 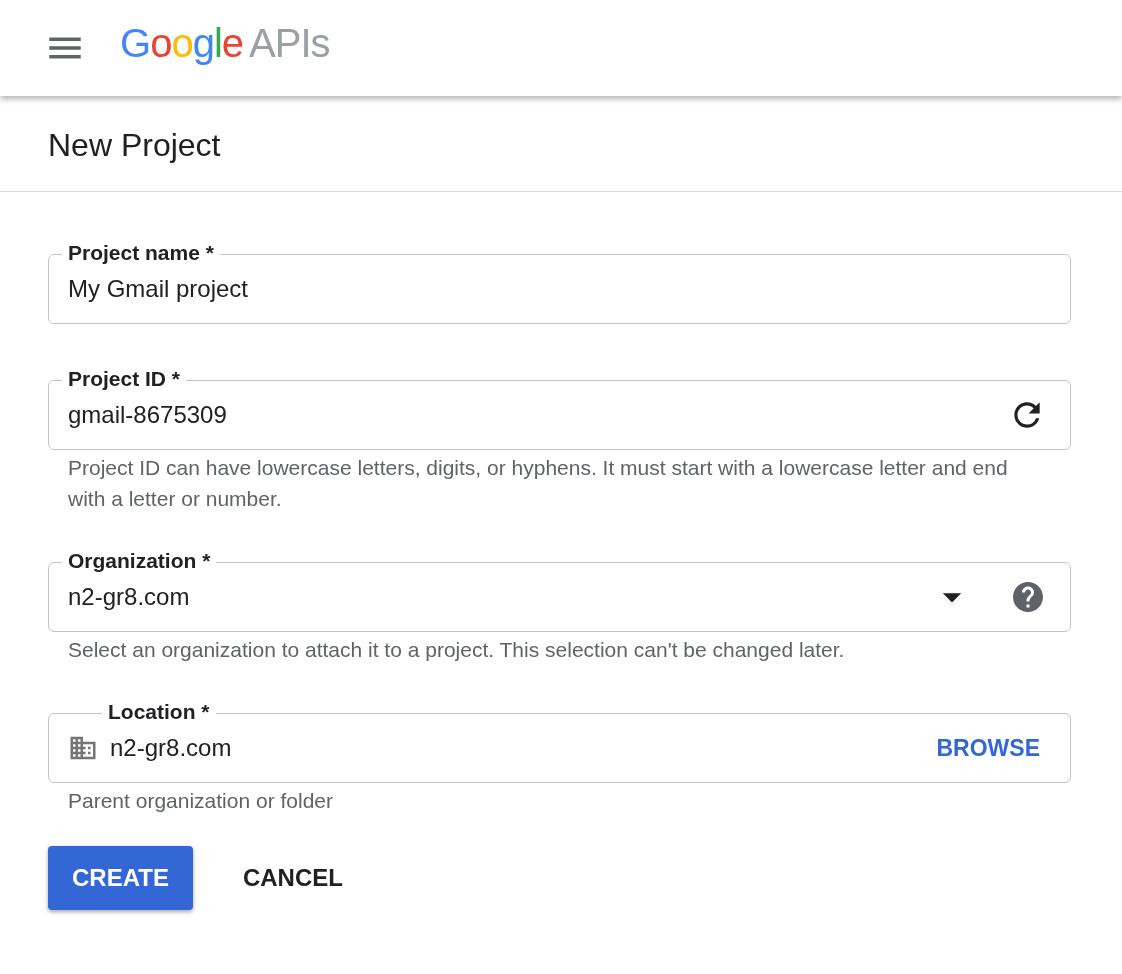 I want to click on browse-button: BROWSE, so click(x=988, y=748).